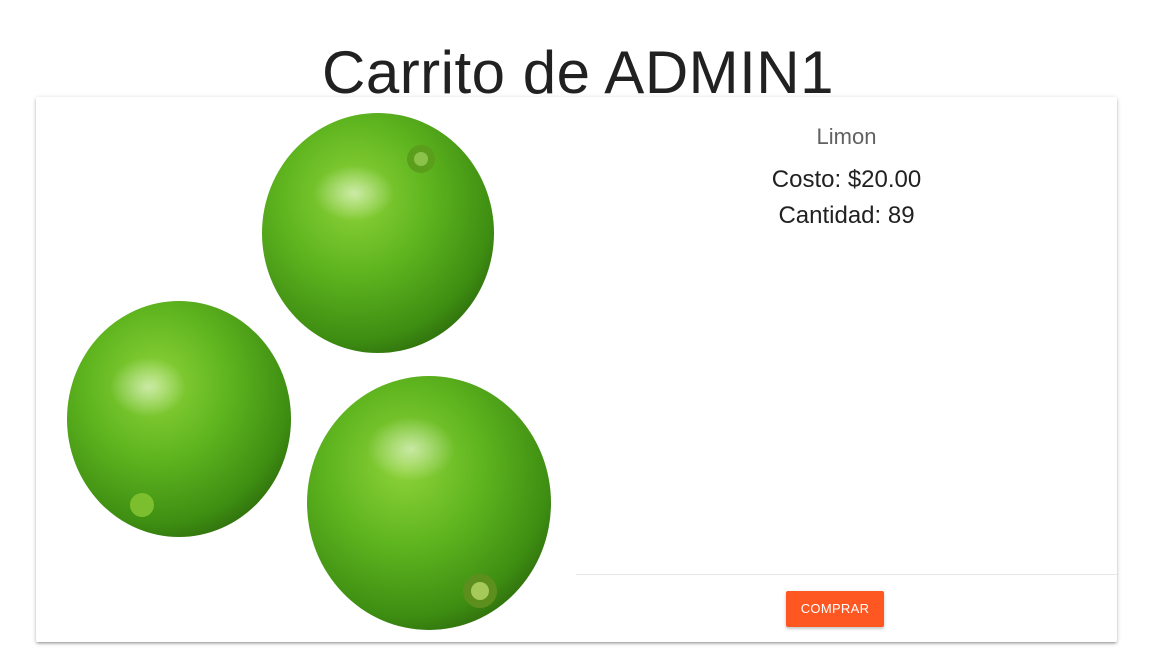 The image size is (1156, 665). What do you see at coordinates (378, 233) in the screenshot?
I see `lime-top` at bounding box center [378, 233].